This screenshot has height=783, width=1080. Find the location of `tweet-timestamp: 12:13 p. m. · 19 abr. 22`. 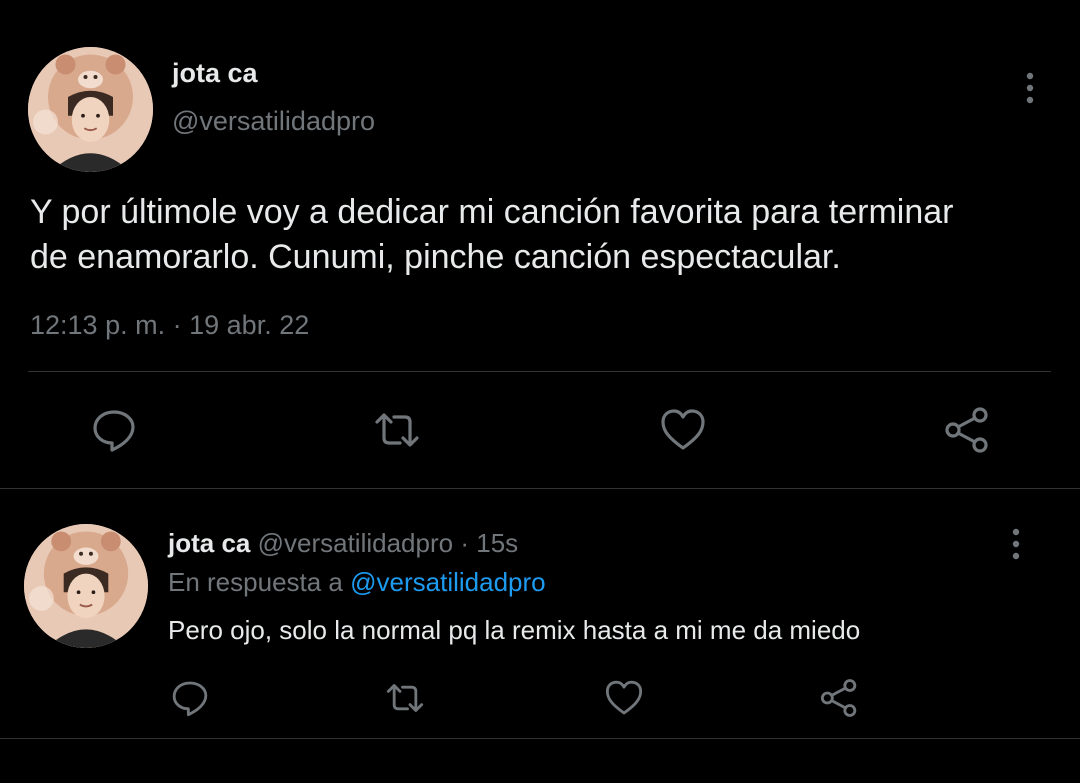

tweet-timestamp: 12:13 p. m. · 19 abr. 22 is located at coordinates (169, 325).